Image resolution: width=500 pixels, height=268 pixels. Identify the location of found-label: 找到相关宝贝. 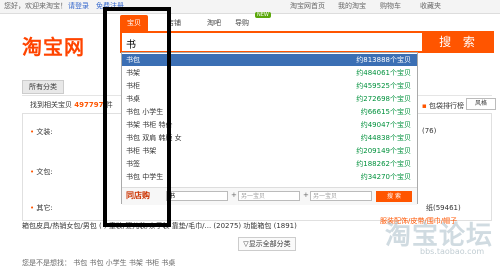
(51, 105).